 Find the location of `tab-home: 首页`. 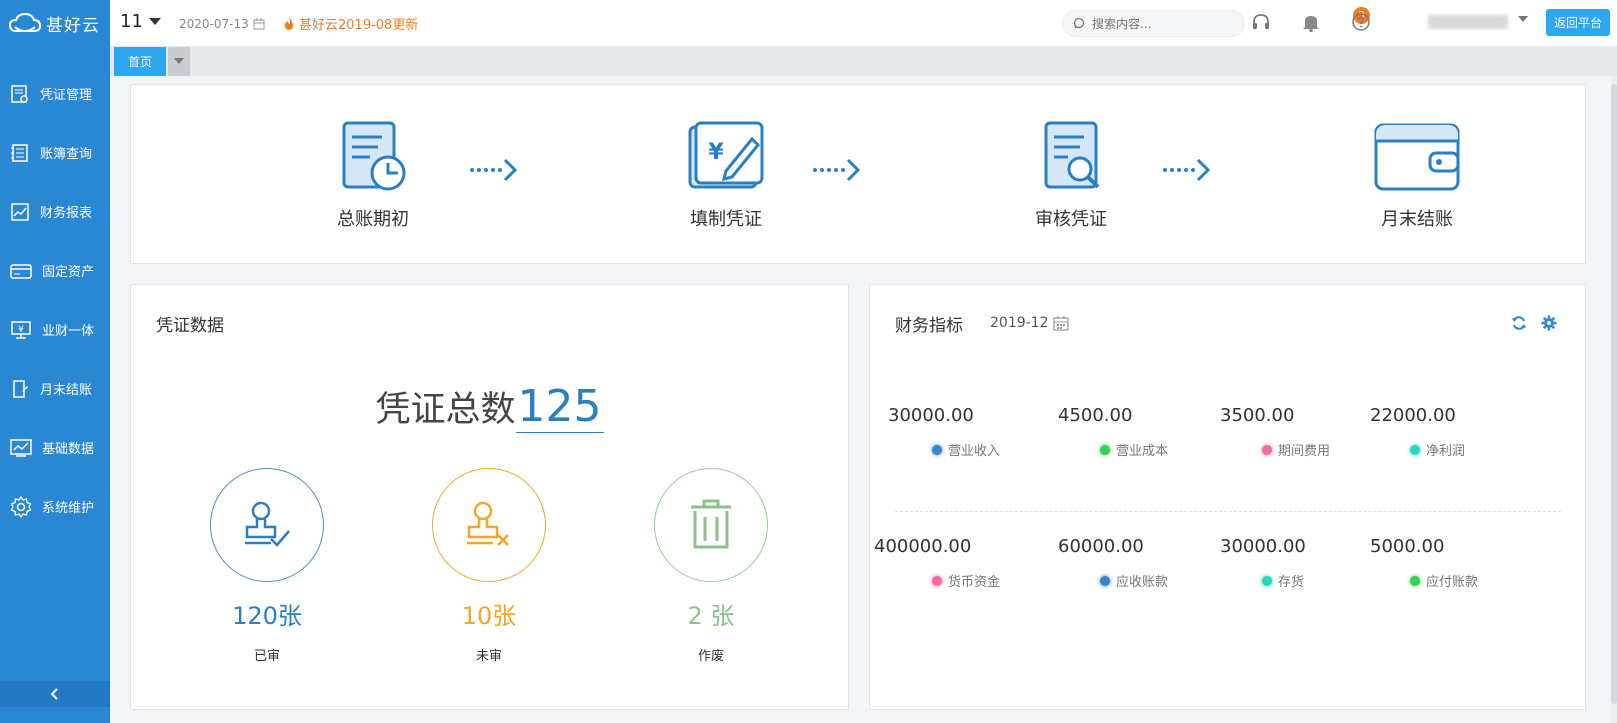

tab-home: 首页 is located at coordinates (140, 61).